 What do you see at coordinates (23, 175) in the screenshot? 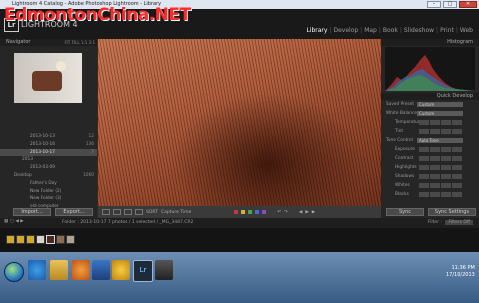
I see `folder-label: Desktop` at bounding box center [23, 175].